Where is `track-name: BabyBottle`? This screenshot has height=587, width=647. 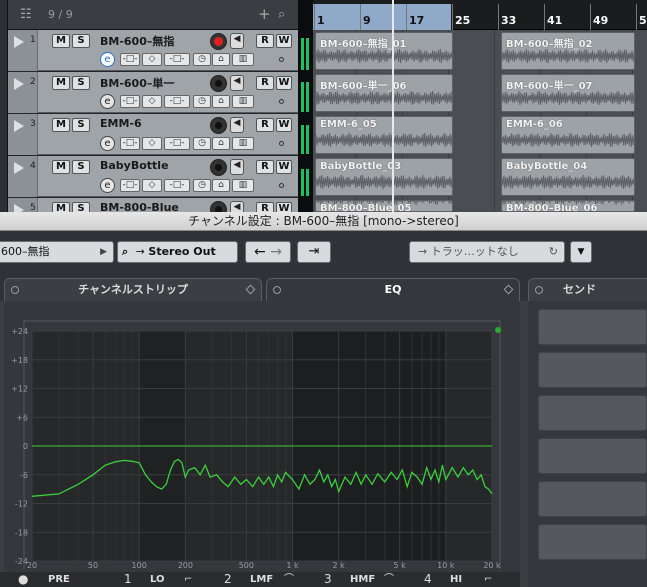
track-name: BabyBottle is located at coordinates (134, 165).